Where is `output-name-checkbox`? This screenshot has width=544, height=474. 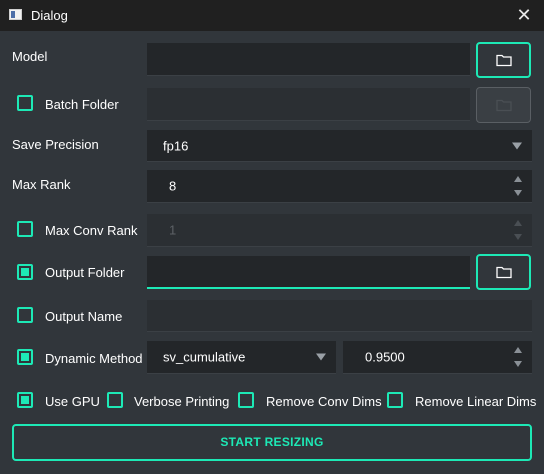
output-name-checkbox is located at coordinates (25, 315).